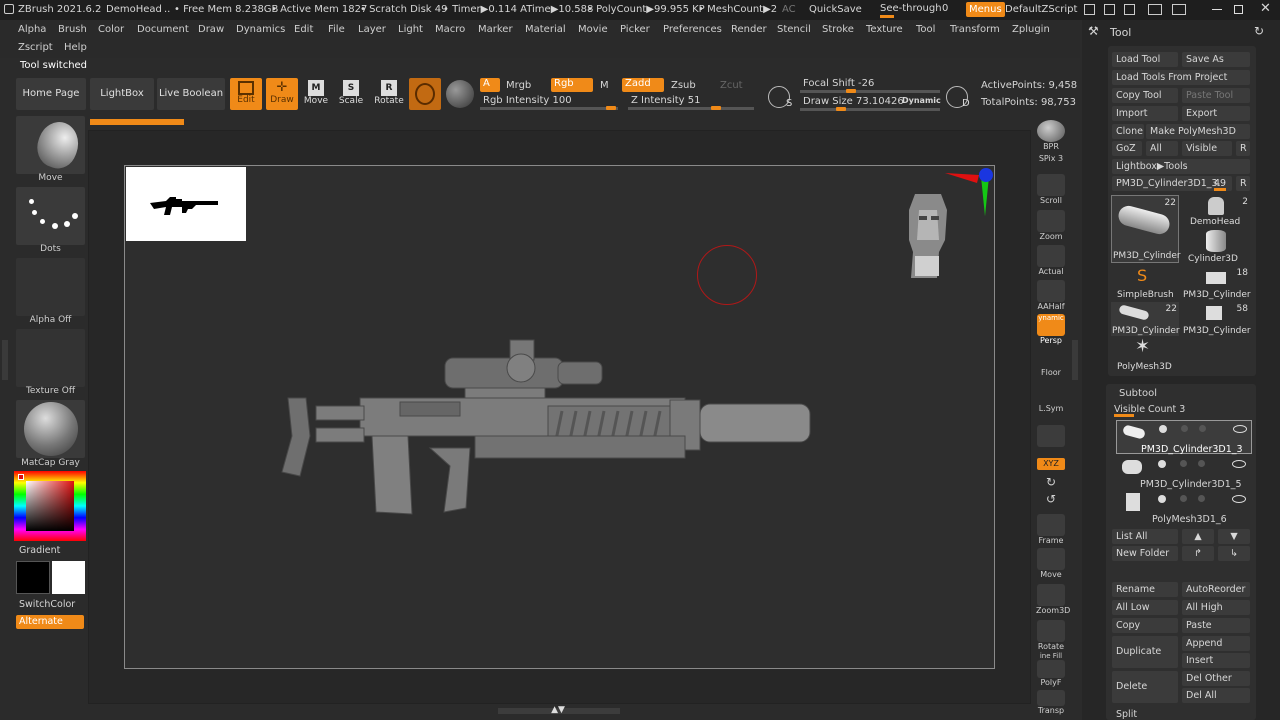 Image resolution: width=1280 pixels, height=720 pixels. I want to click on menu-stroke: Stroke, so click(838, 29).